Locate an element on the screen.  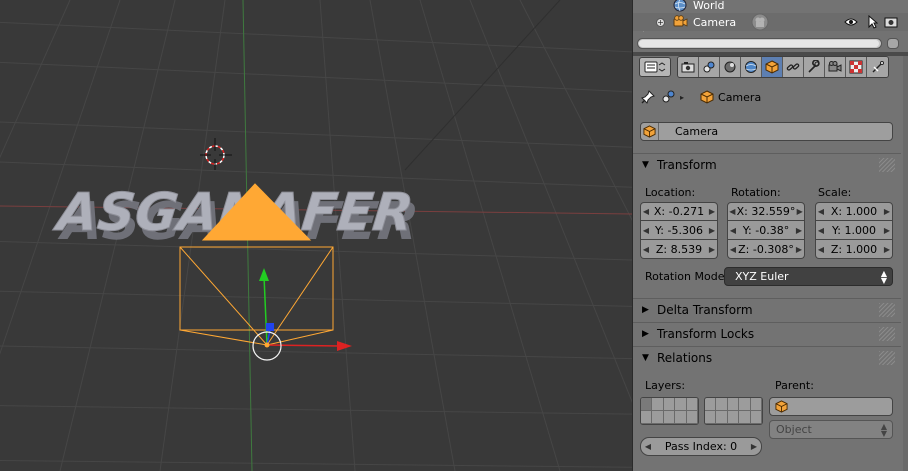
location-x-field: ◀ X: -0.271 ▶ is located at coordinates (679, 211).